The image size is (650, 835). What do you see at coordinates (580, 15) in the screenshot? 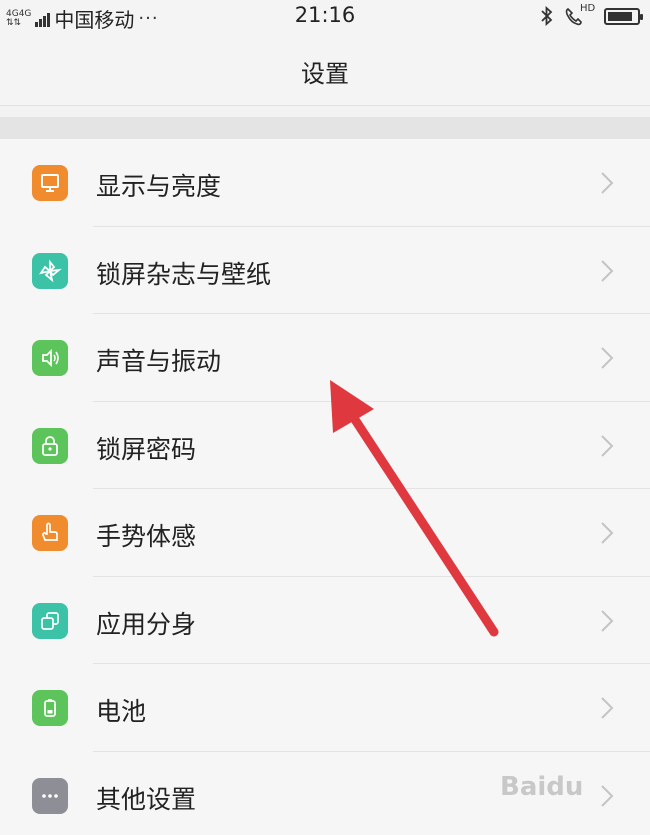
I see `hd-call-icon: HD` at bounding box center [580, 15].